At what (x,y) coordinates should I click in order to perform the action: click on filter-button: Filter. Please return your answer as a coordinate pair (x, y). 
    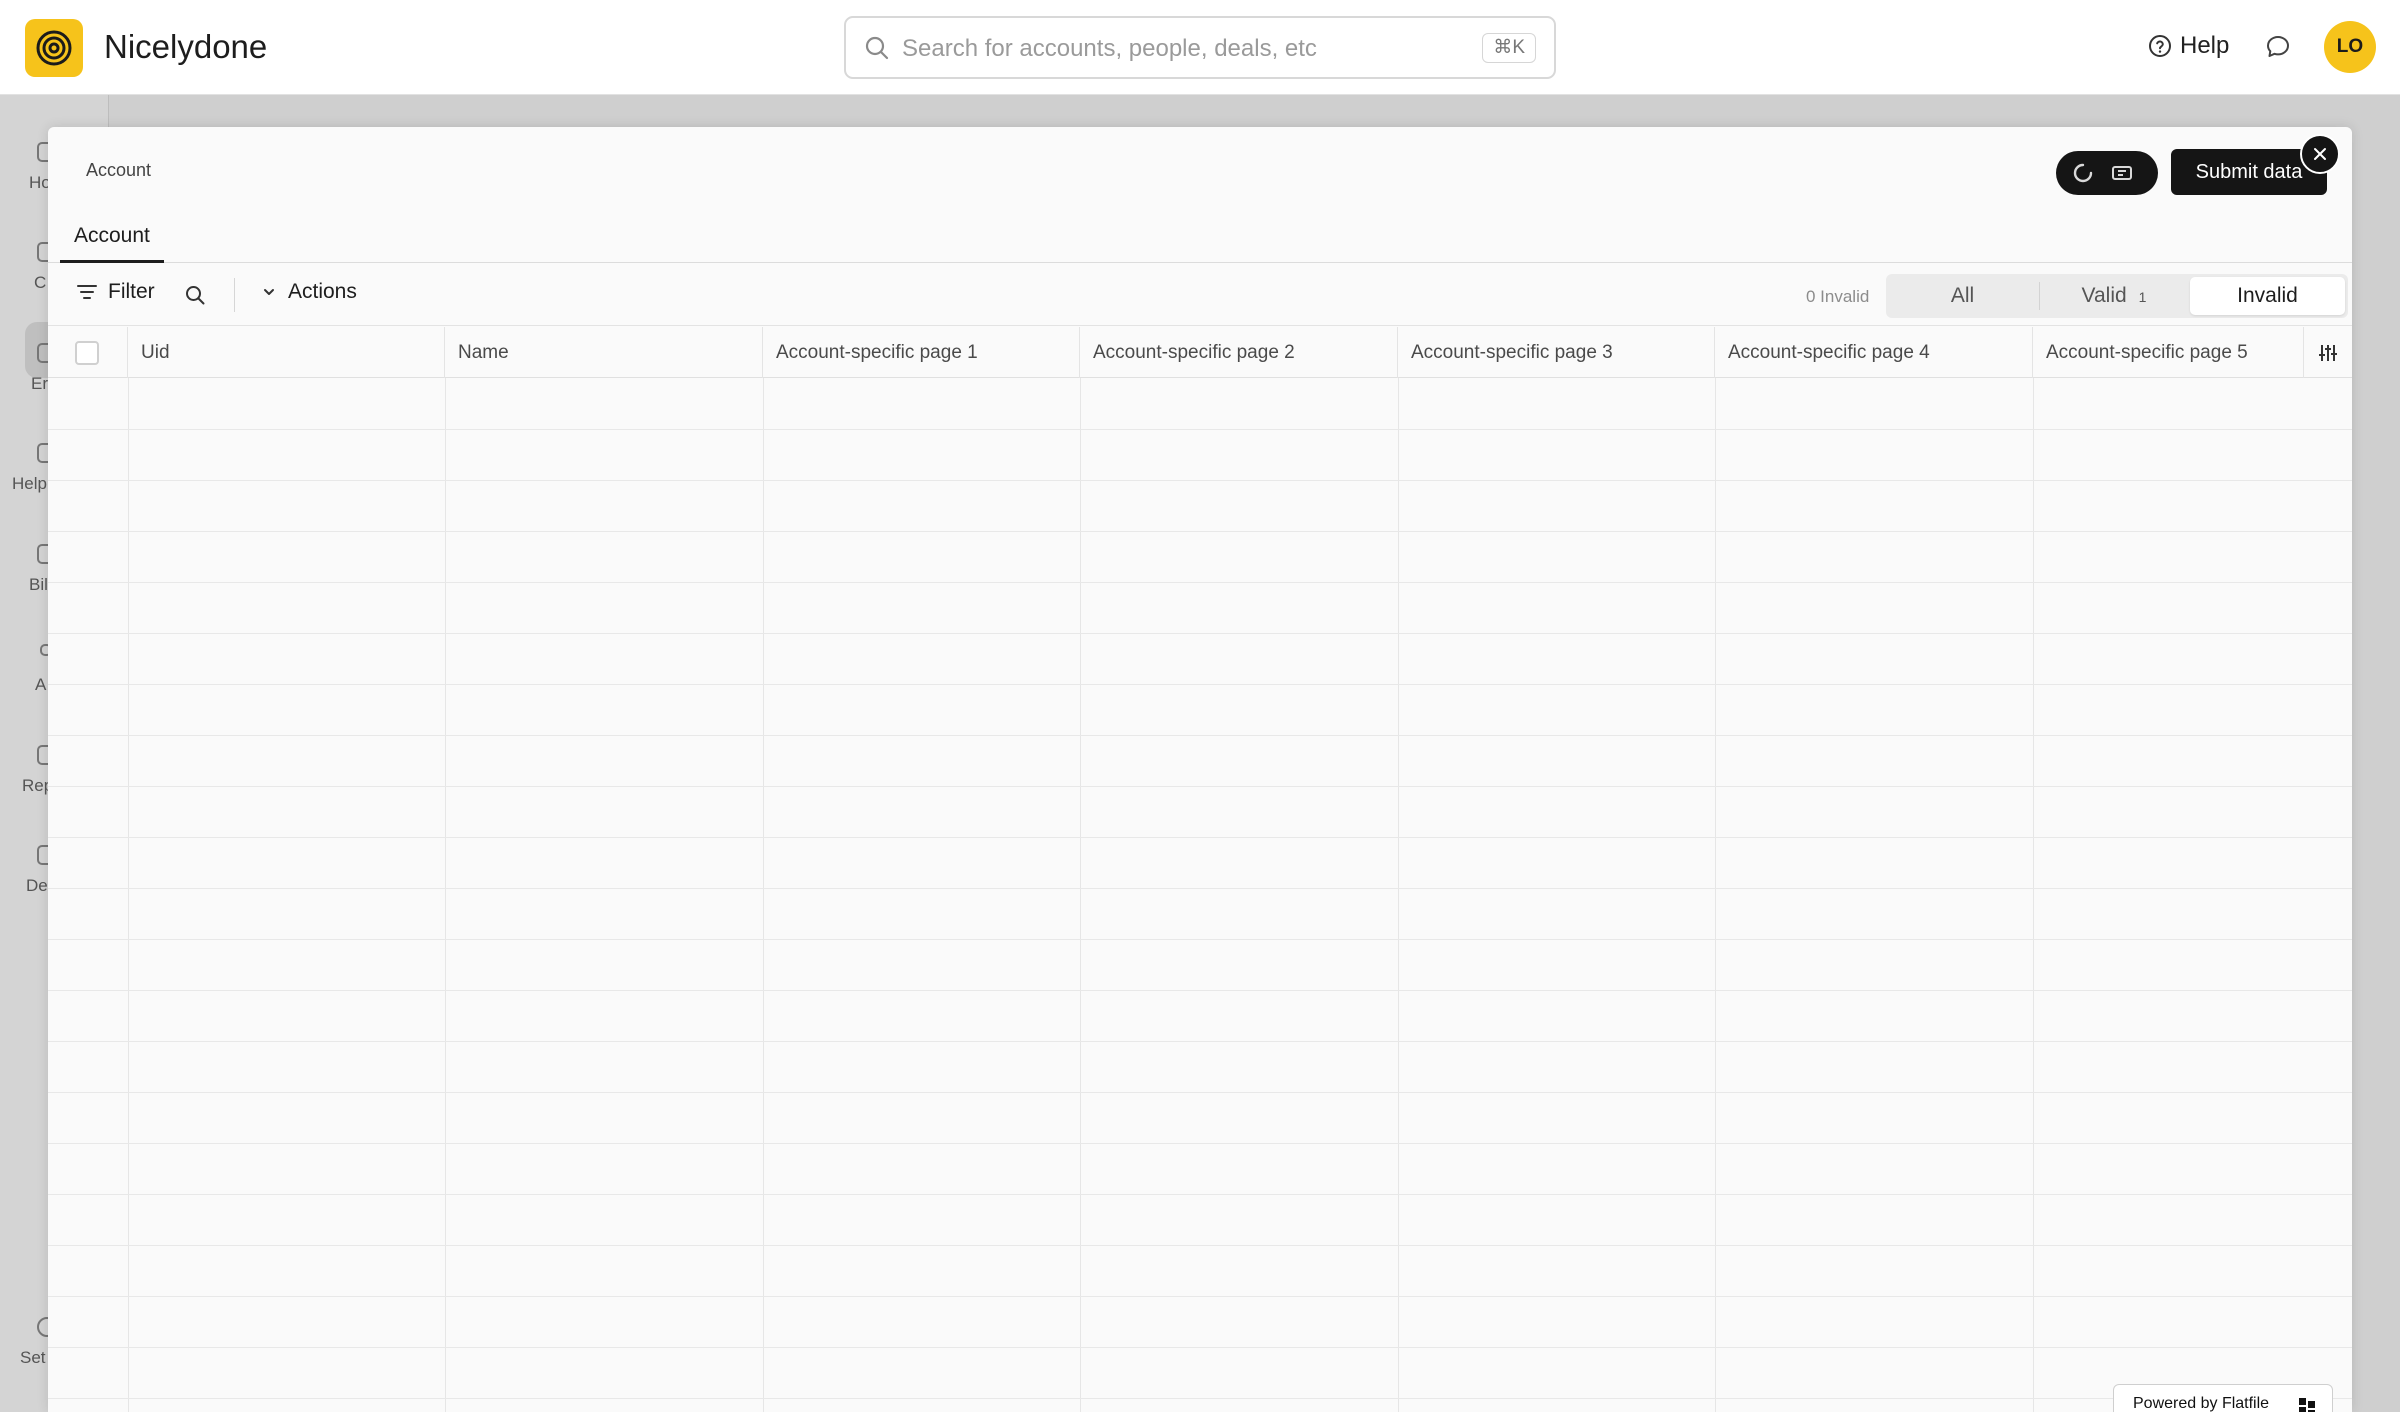
    Looking at the image, I should click on (115, 292).